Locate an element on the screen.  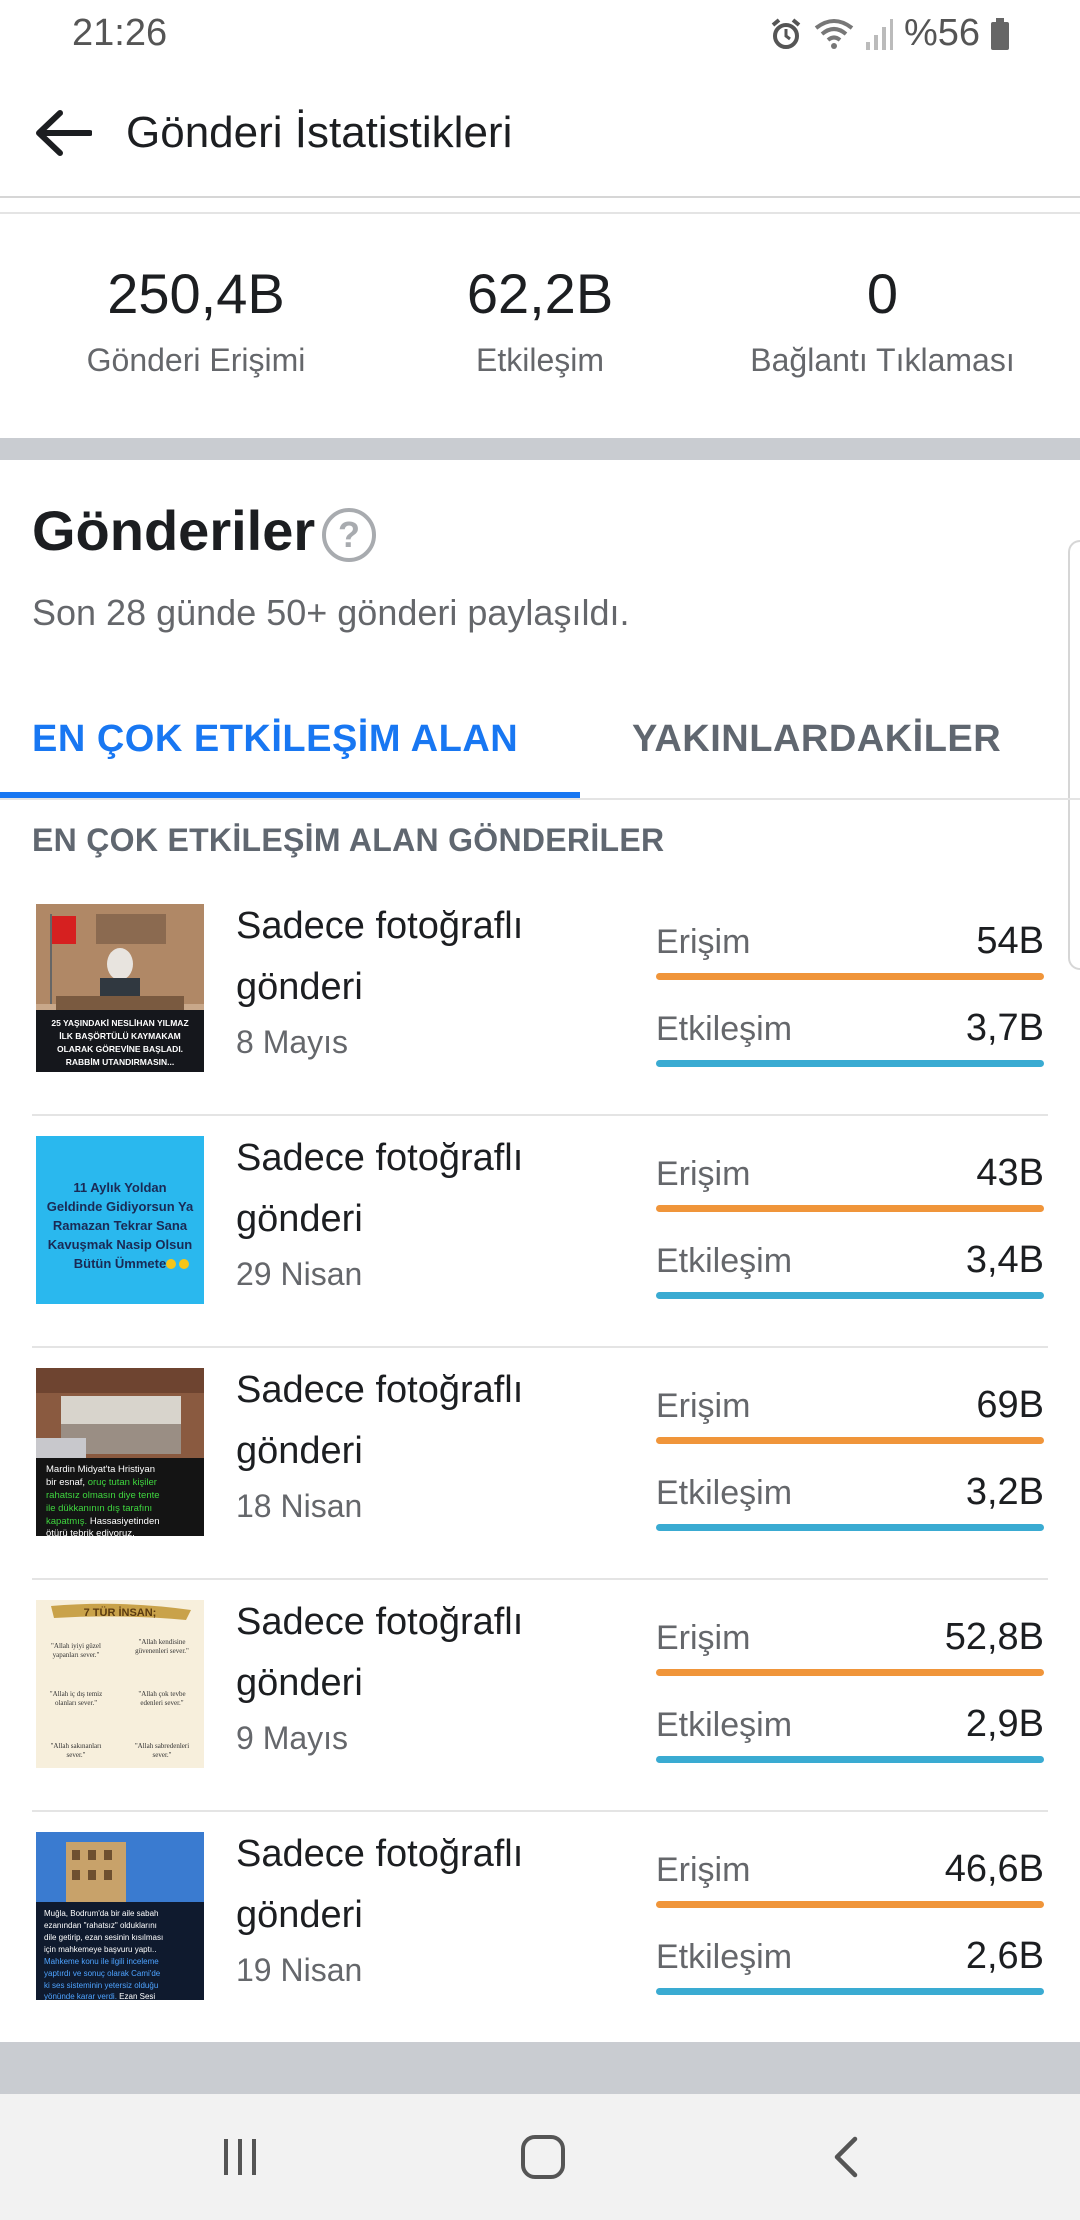
recent-apps-icon is located at coordinates (240, 2157).